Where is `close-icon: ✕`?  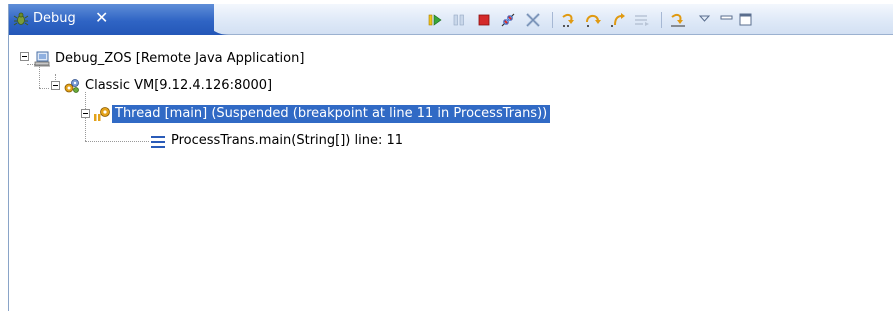 close-icon: ✕ is located at coordinates (101, 18).